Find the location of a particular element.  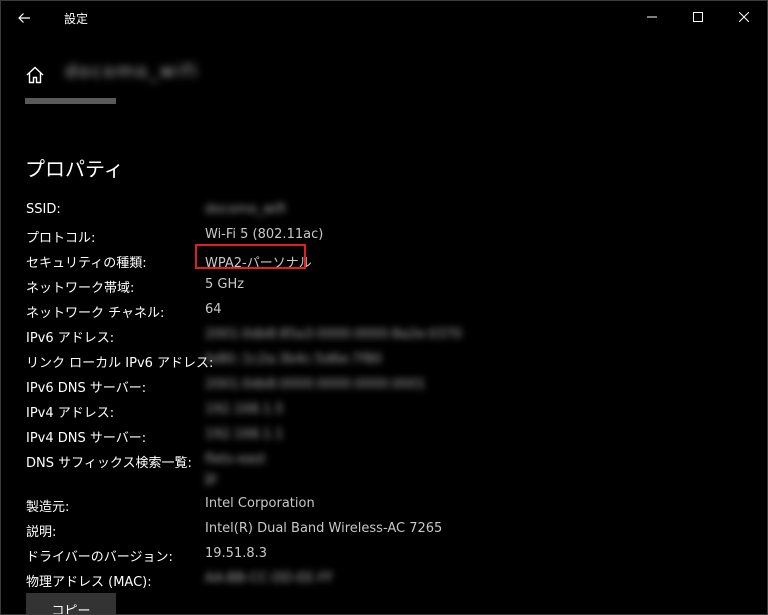

prop-value-ipv4-dns: 192.168.1.1 is located at coordinates (244, 434).